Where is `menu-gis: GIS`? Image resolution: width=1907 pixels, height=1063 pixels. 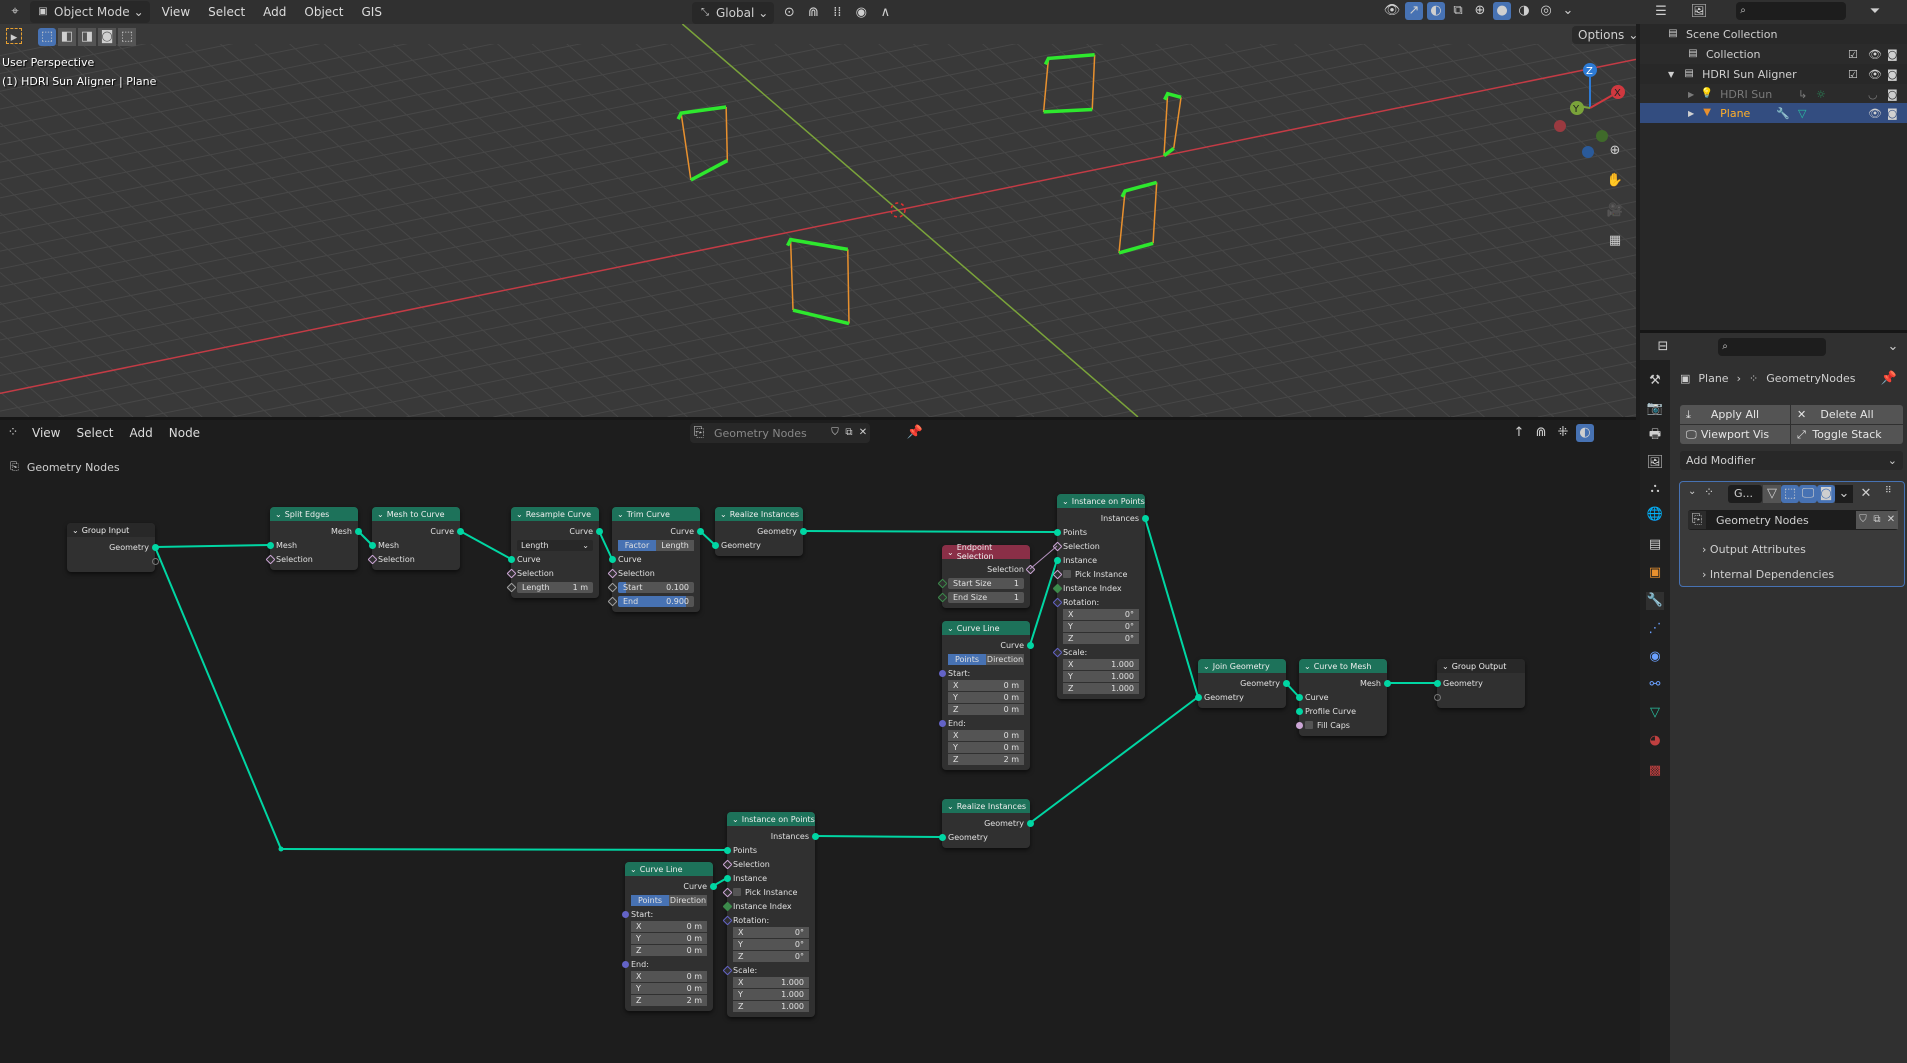
menu-gis: GIS is located at coordinates (372, 12).